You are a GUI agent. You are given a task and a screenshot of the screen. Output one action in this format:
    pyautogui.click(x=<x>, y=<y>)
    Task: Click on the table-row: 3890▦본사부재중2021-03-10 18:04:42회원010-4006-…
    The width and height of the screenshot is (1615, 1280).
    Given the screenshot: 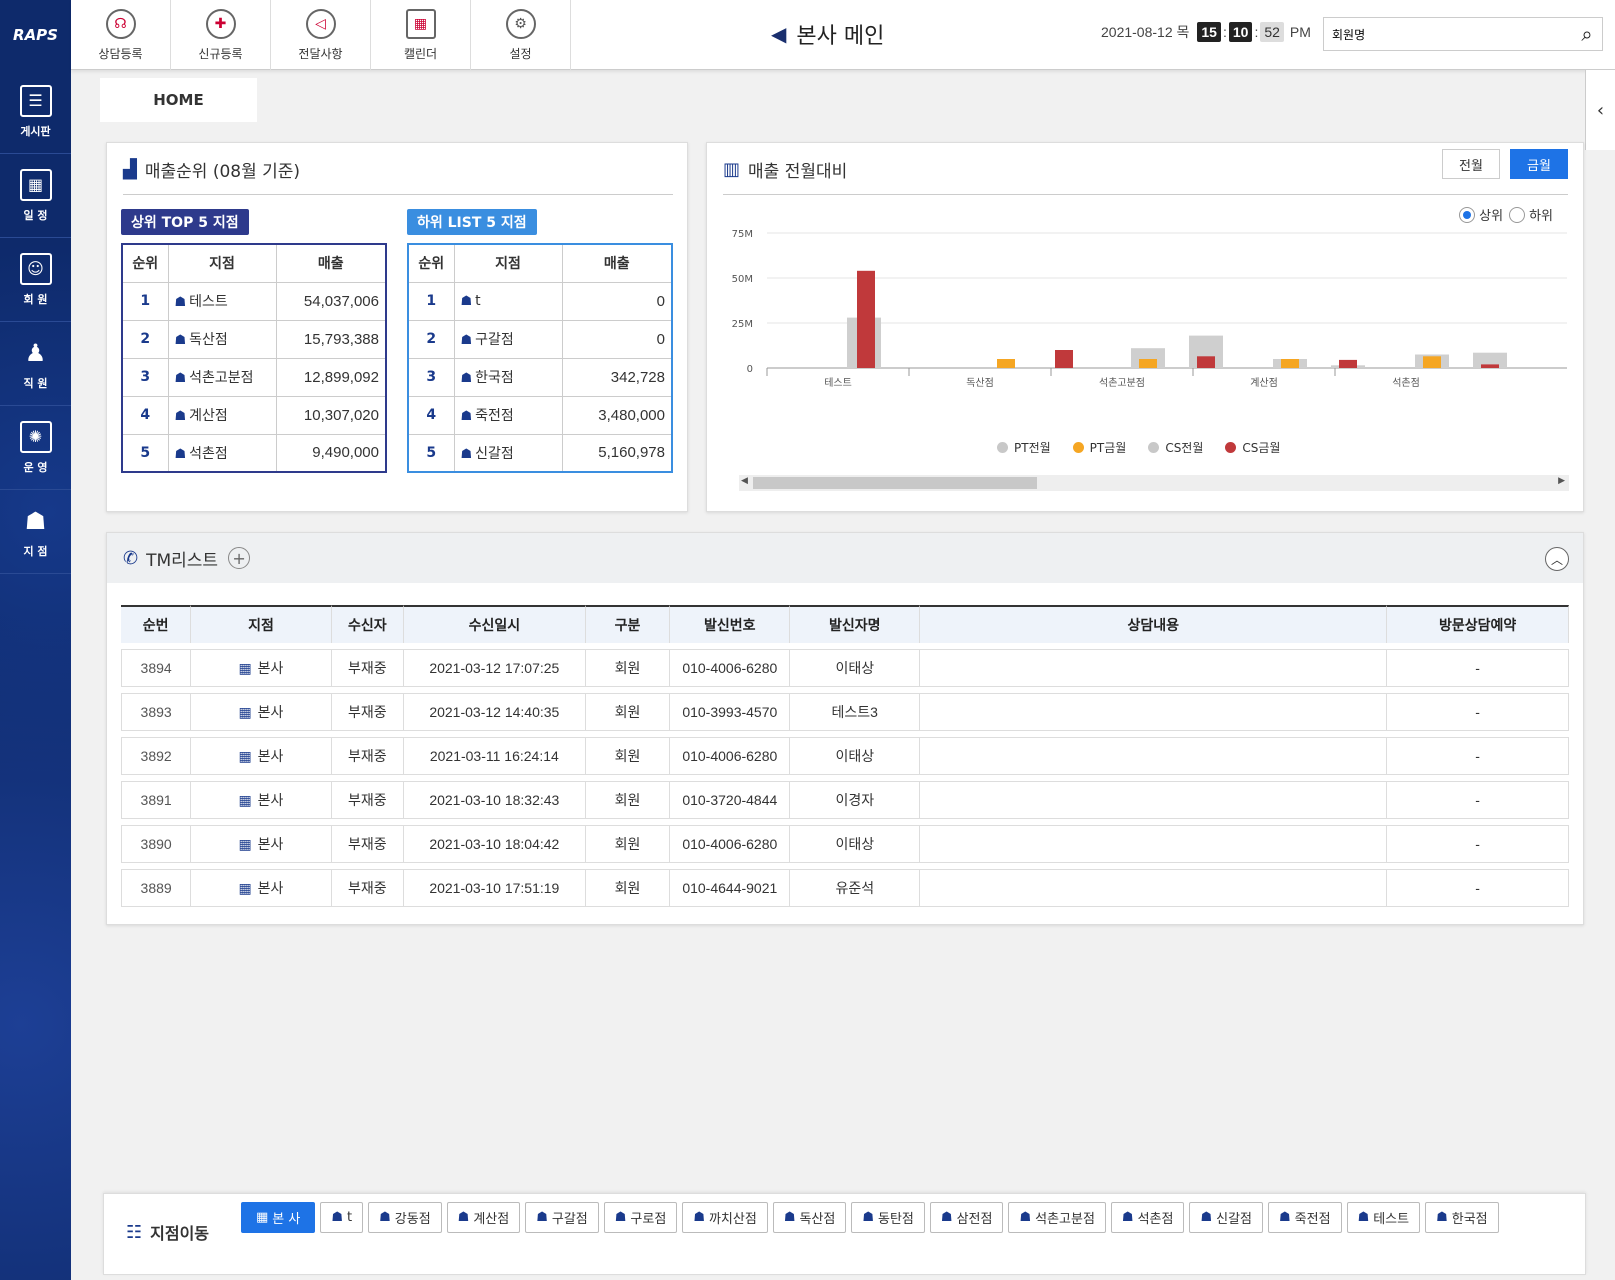 What is the action you would take?
    pyautogui.click(x=845, y=844)
    